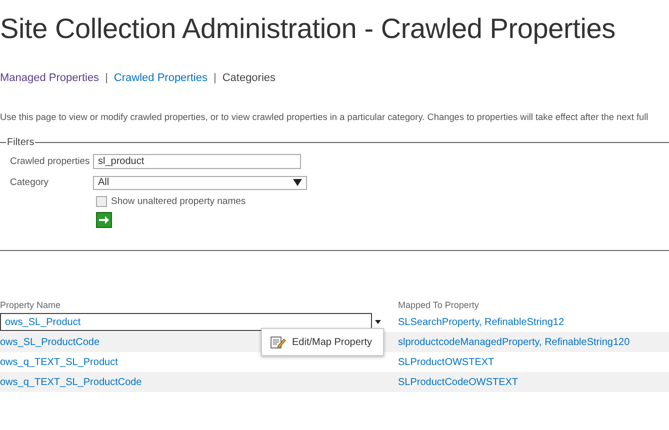 This screenshot has height=430, width=669. Describe the element at coordinates (50, 161) in the screenshot. I see `field-label: Crawled properties` at that location.